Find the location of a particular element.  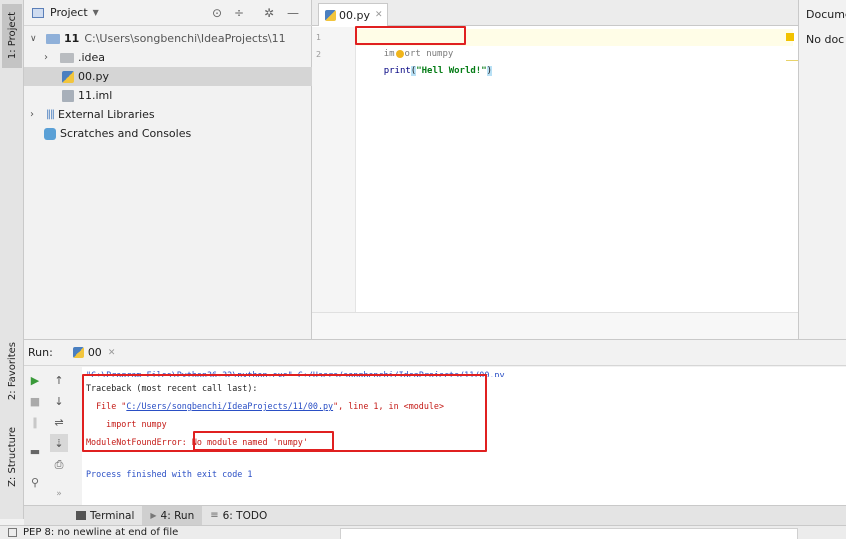

highlight-box-error-message is located at coordinates (263, 441).